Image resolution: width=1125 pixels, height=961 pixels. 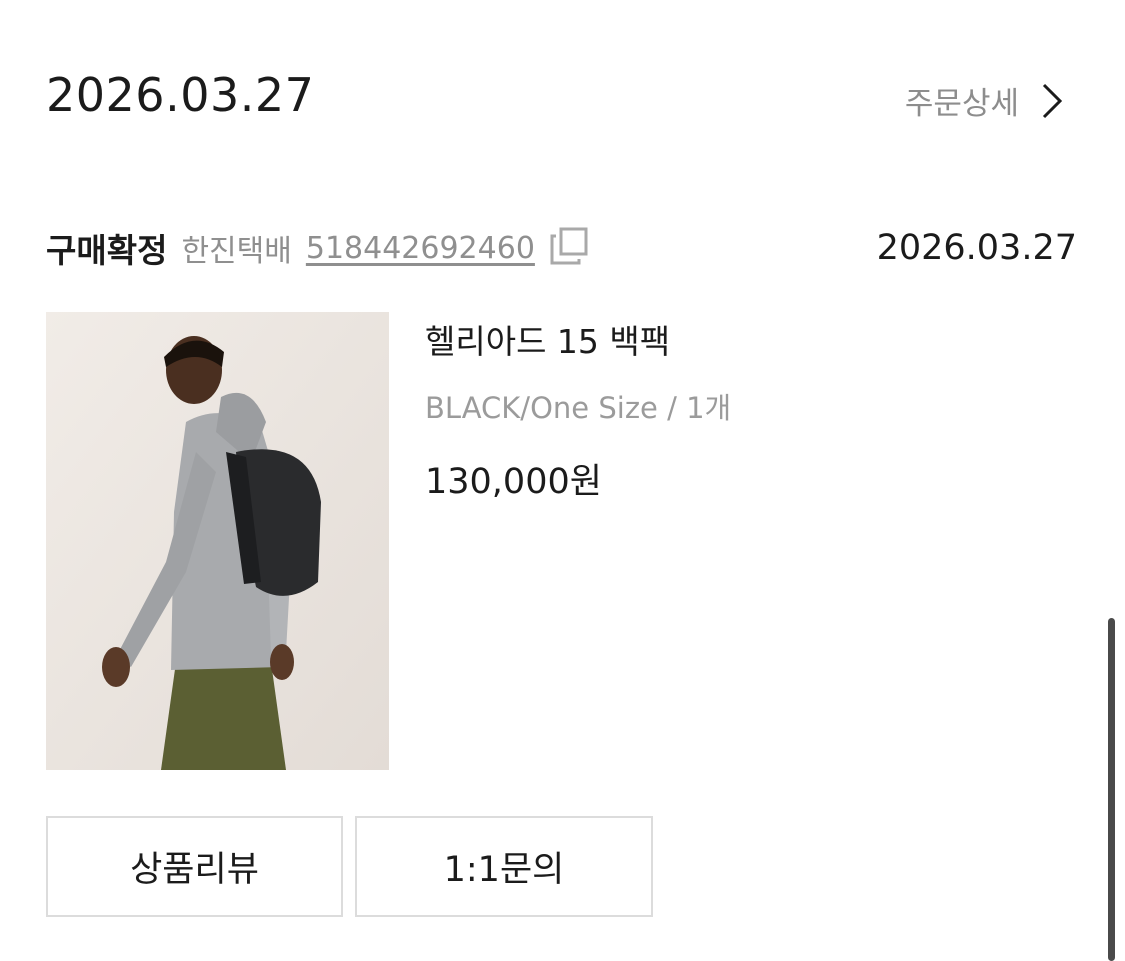 I want to click on copy-button, so click(x=569, y=248).